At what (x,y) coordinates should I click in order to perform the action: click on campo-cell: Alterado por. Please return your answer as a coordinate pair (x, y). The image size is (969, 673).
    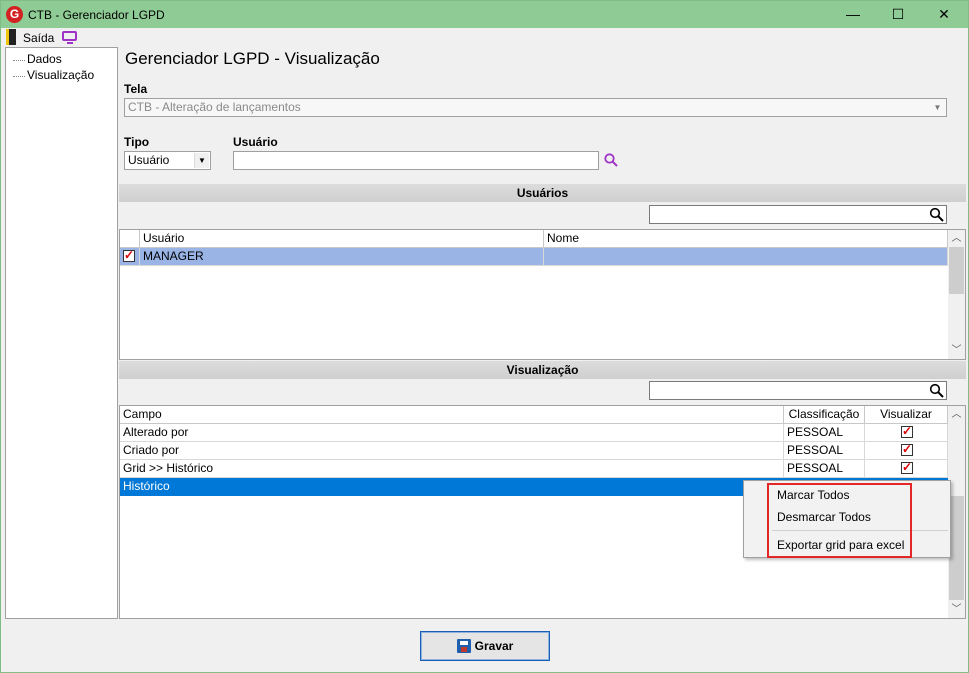
    Looking at the image, I should click on (452, 433).